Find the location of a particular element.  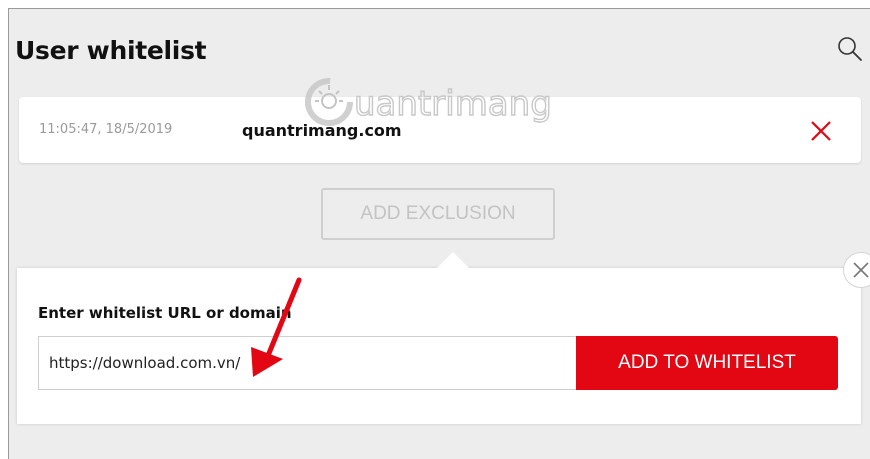

popup-caret is located at coordinates (453, 260).